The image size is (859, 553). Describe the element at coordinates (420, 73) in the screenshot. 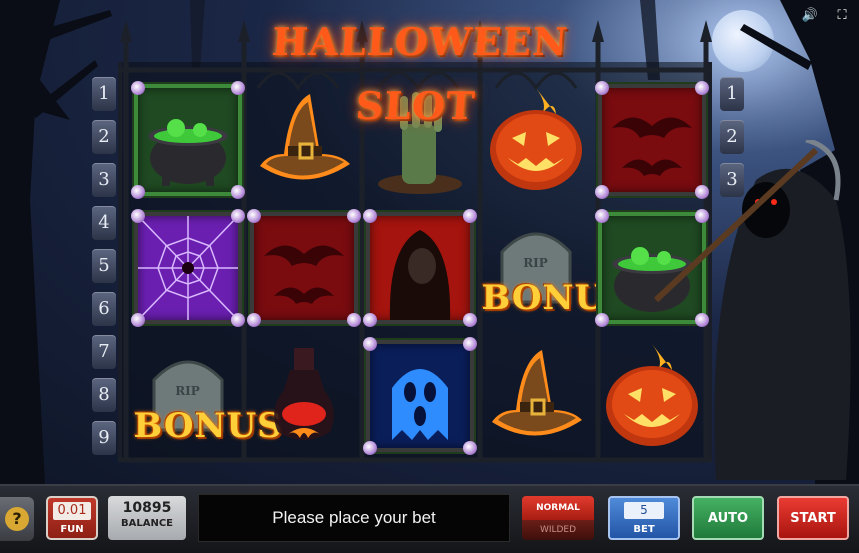

I see `game-title: HALLOWEEN SLOT` at that location.